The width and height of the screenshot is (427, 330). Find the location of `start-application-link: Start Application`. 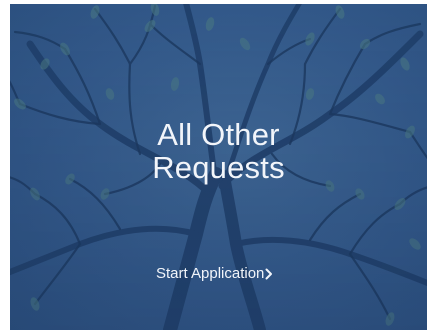

start-application-link: Start Application is located at coordinates (214, 274).